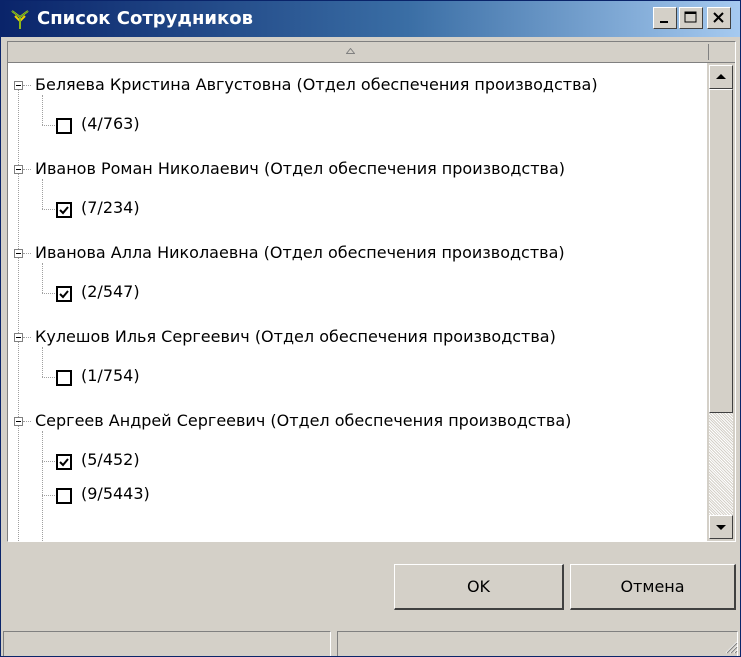 This screenshot has width=741, height=657. I want to click on scroll-down-button, so click(721, 527).